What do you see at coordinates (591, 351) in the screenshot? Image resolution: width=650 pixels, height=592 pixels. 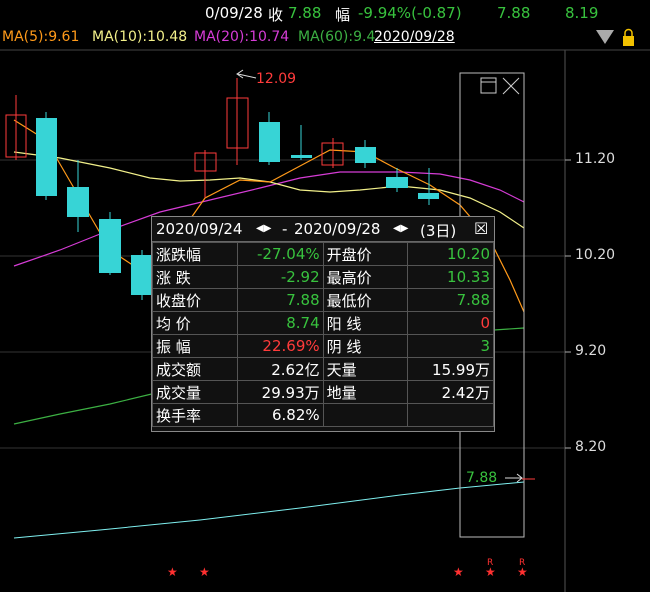 I see `price-tick: 9.20` at bounding box center [591, 351].